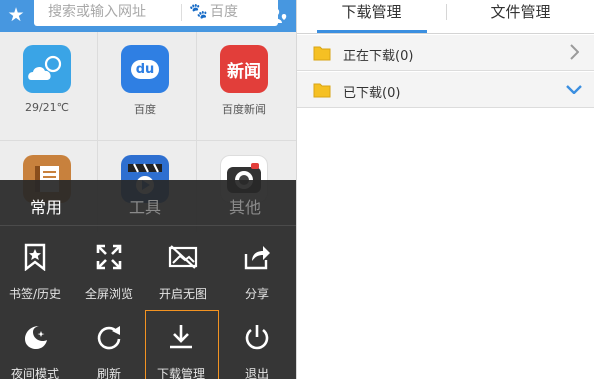 The height and width of the screenshot is (379, 594). I want to click on baidu-glyph: du, so click(145, 69).